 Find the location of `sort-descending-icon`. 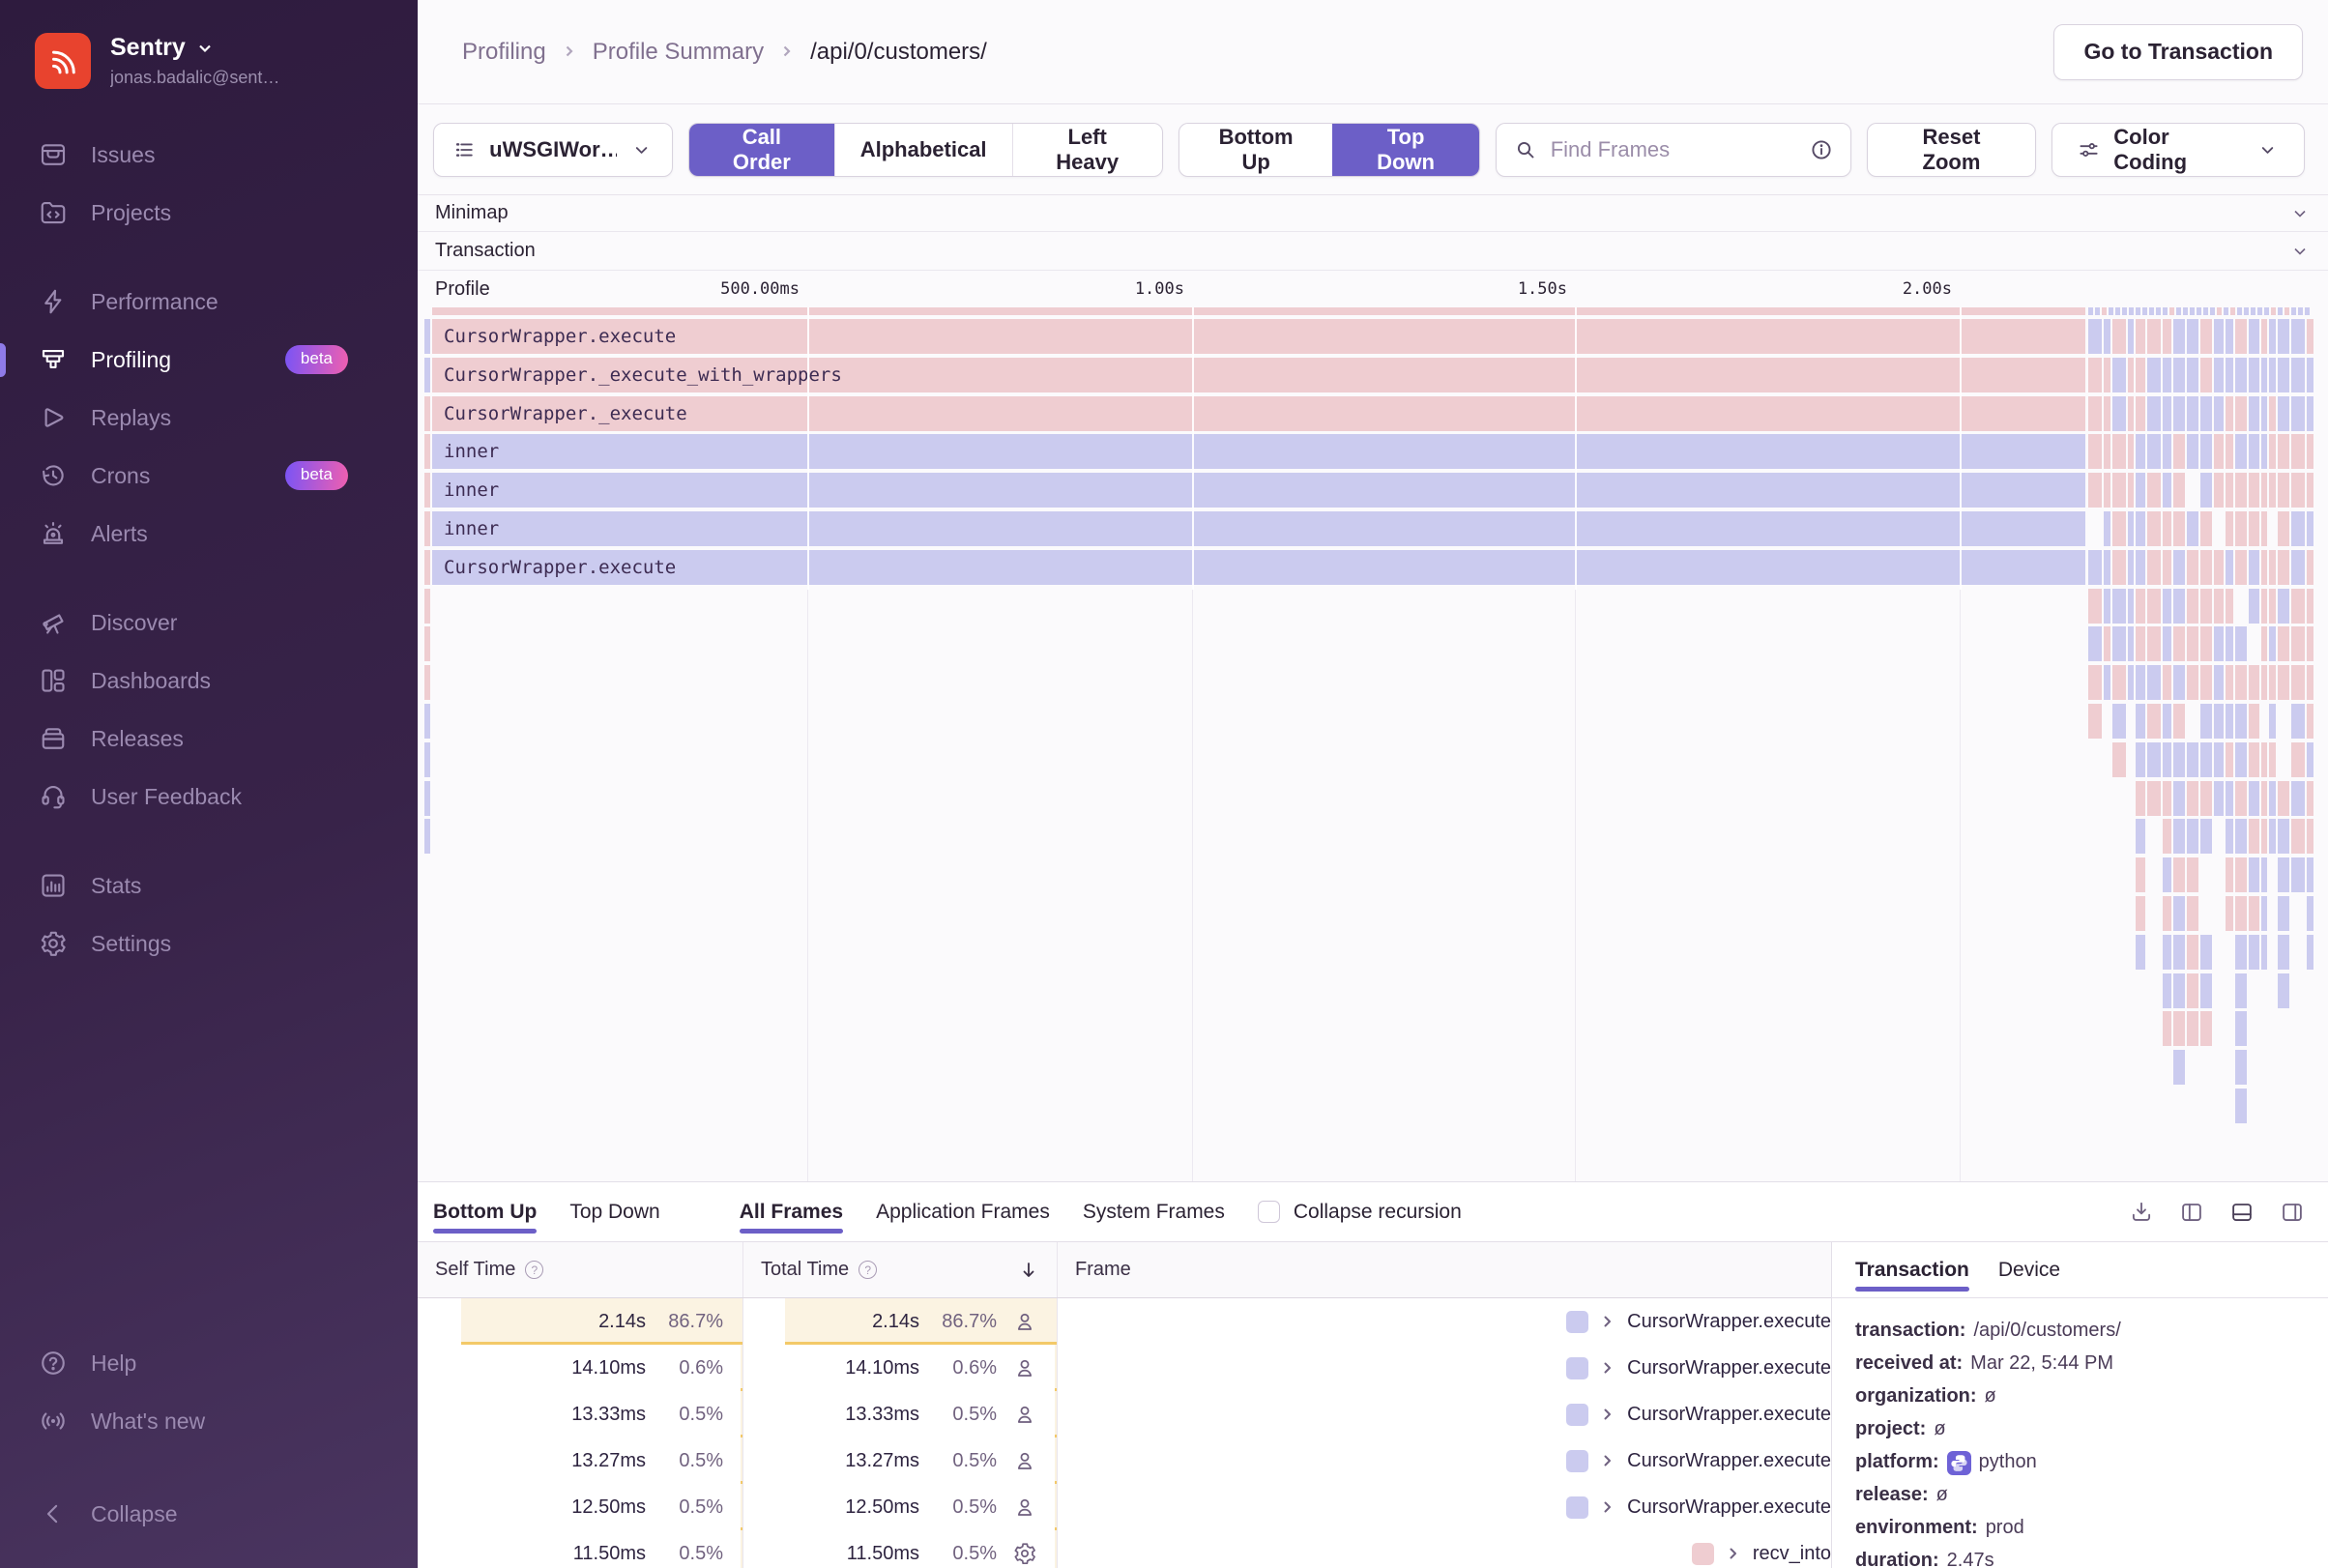

sort-descending-icon is located at coordinates (1028, 1270).